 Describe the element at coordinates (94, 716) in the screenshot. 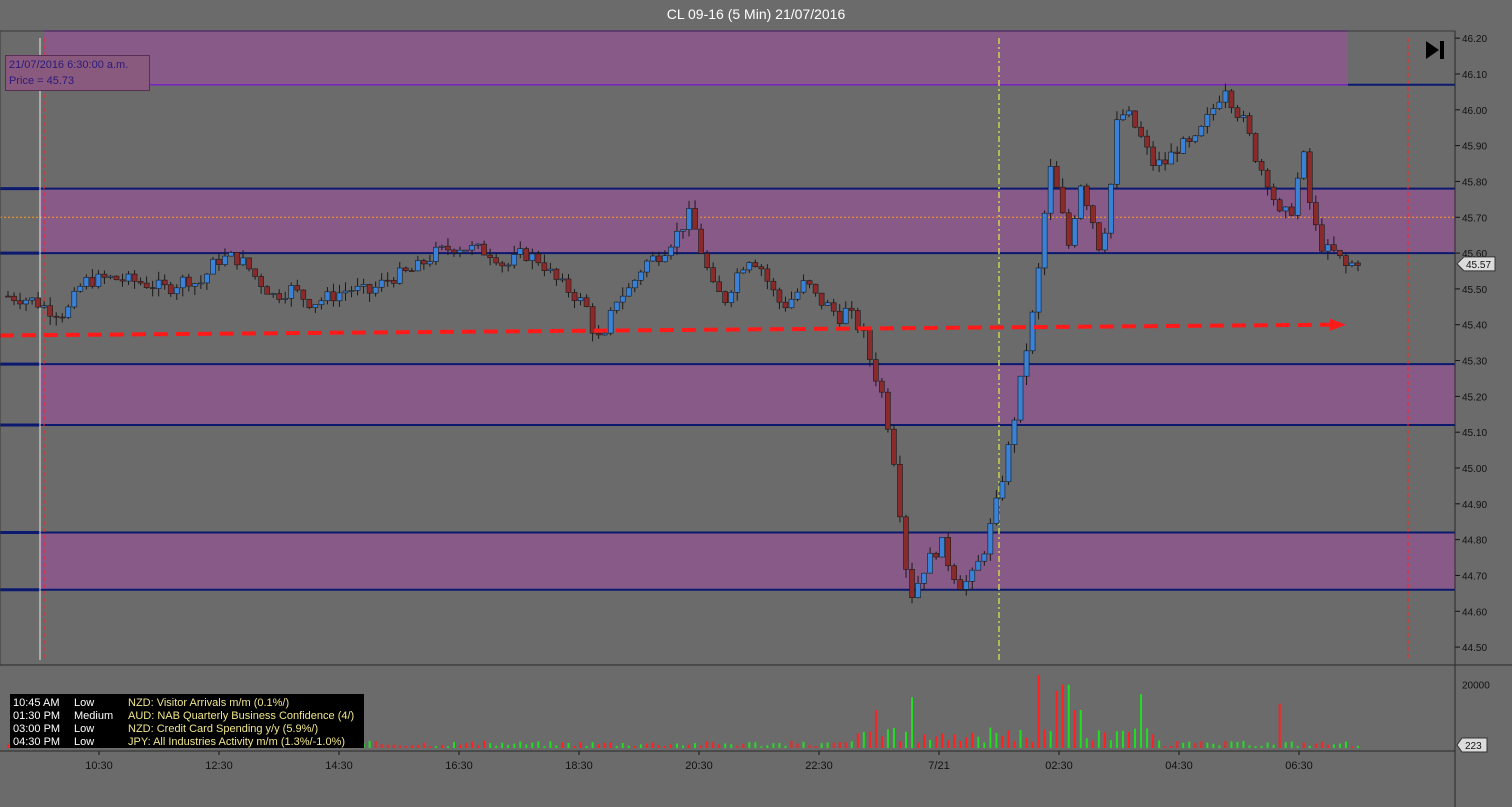

I see `news-impact: Medium` at that location.